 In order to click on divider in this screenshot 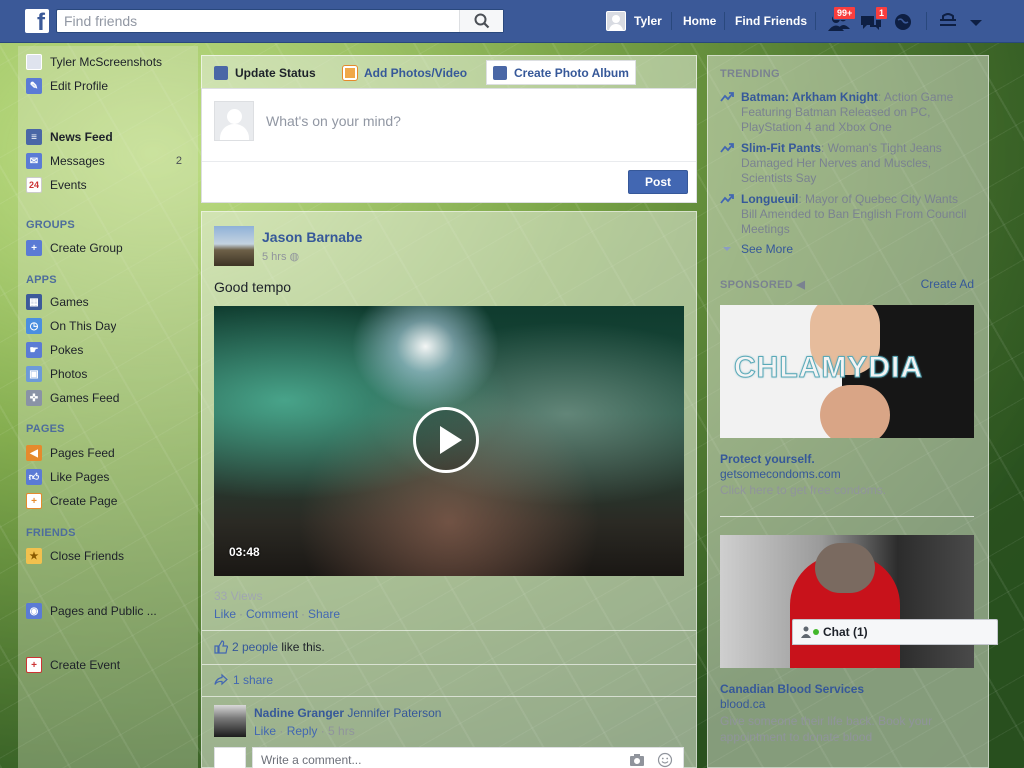, I will do `click(449, 696)`.